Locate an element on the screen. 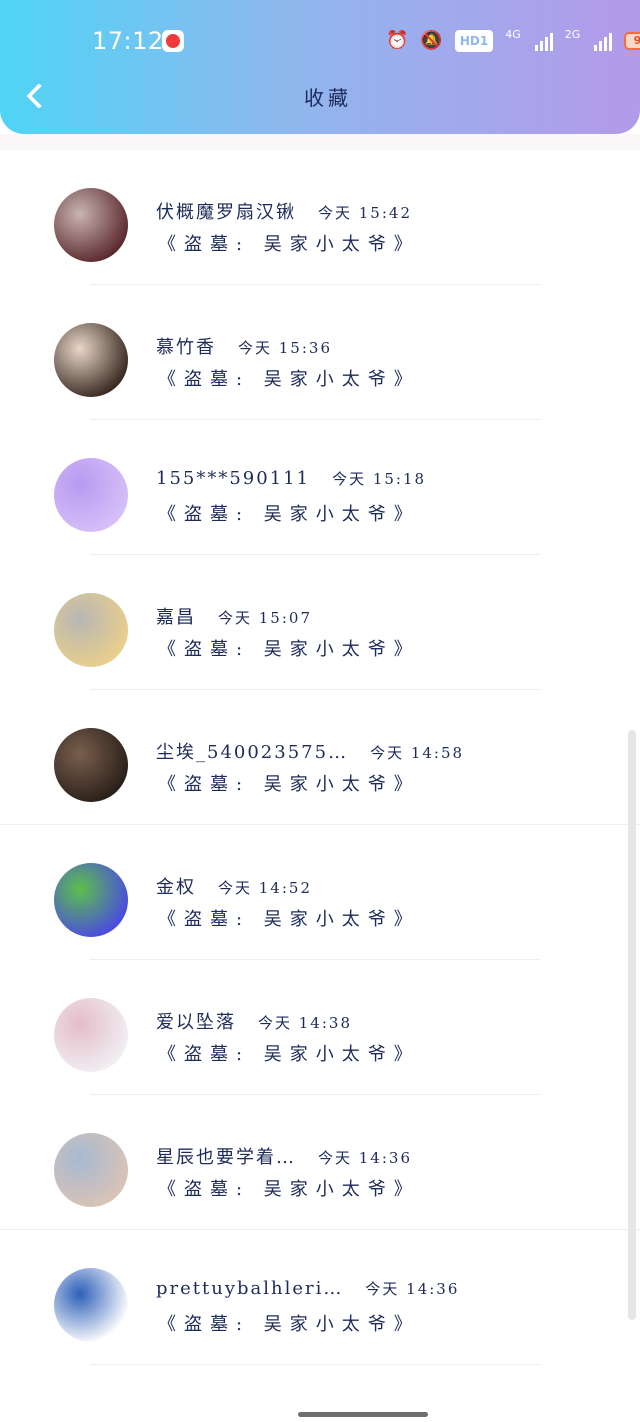 The image size is (640, 1422). home-indicator is located at coordinates (363, 1414).